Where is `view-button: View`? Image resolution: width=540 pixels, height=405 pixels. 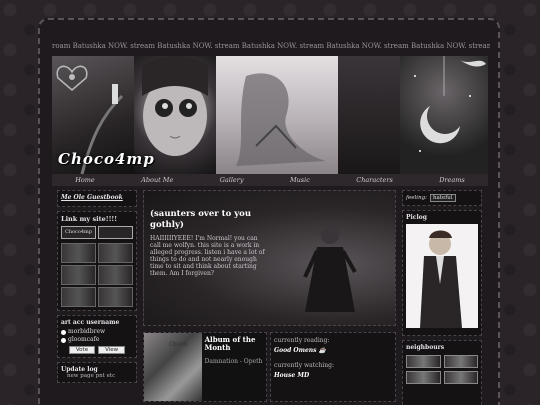
view-button: View is located at coordinates (112, 350).